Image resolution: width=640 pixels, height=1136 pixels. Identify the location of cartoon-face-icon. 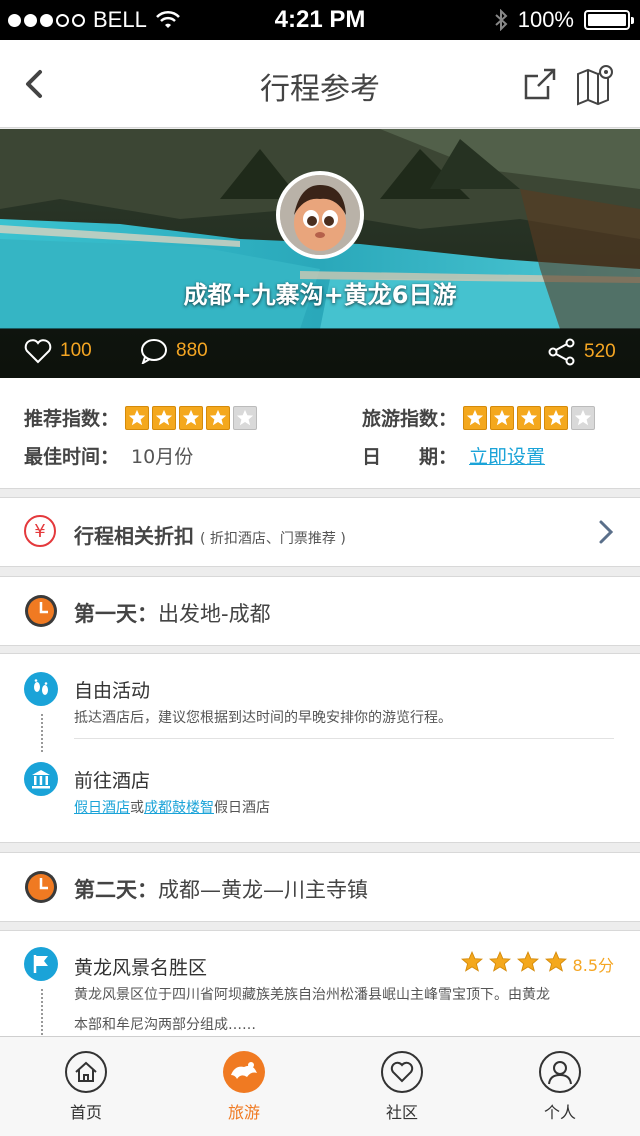
(320, 215).